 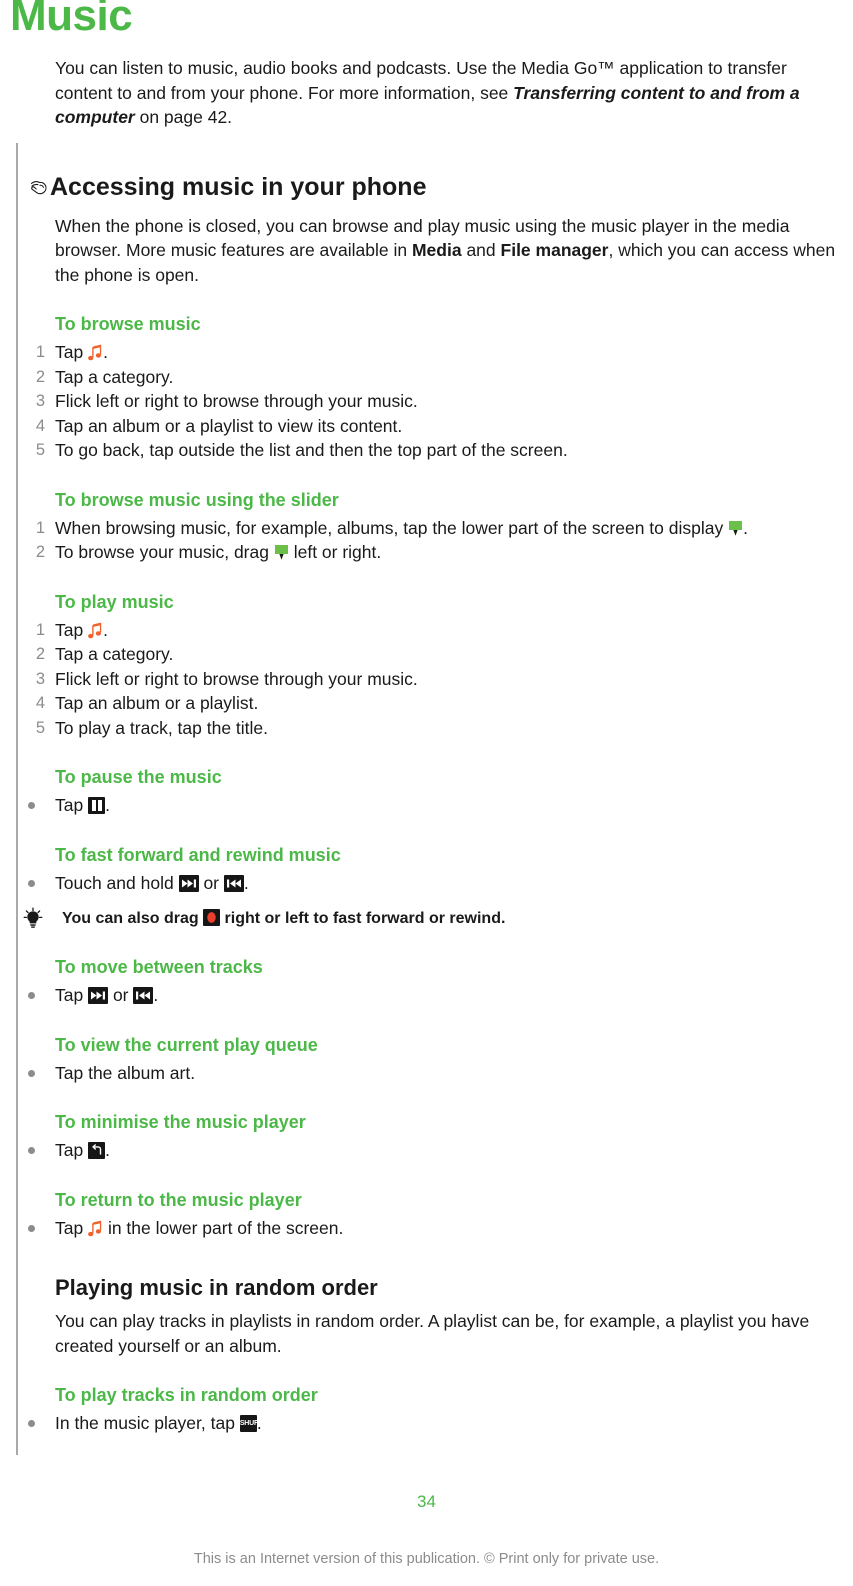 What do you see at coordinates (212, 917) in the screenshot?
I see `drag-handle-icon` at bounding box center [212, 917].